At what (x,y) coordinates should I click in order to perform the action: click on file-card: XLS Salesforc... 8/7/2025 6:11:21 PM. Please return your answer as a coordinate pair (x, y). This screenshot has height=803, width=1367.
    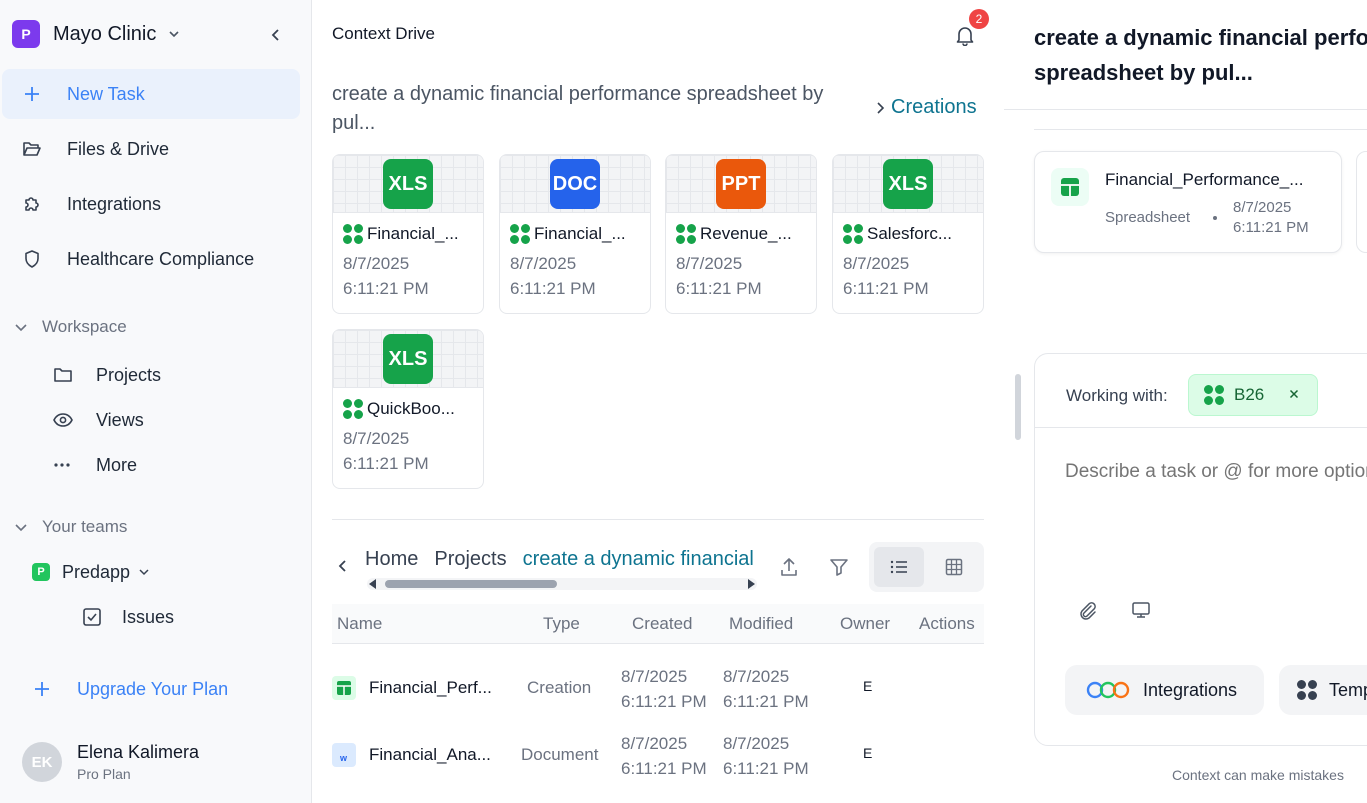
    Looking at the image, I should click on (908, 234).